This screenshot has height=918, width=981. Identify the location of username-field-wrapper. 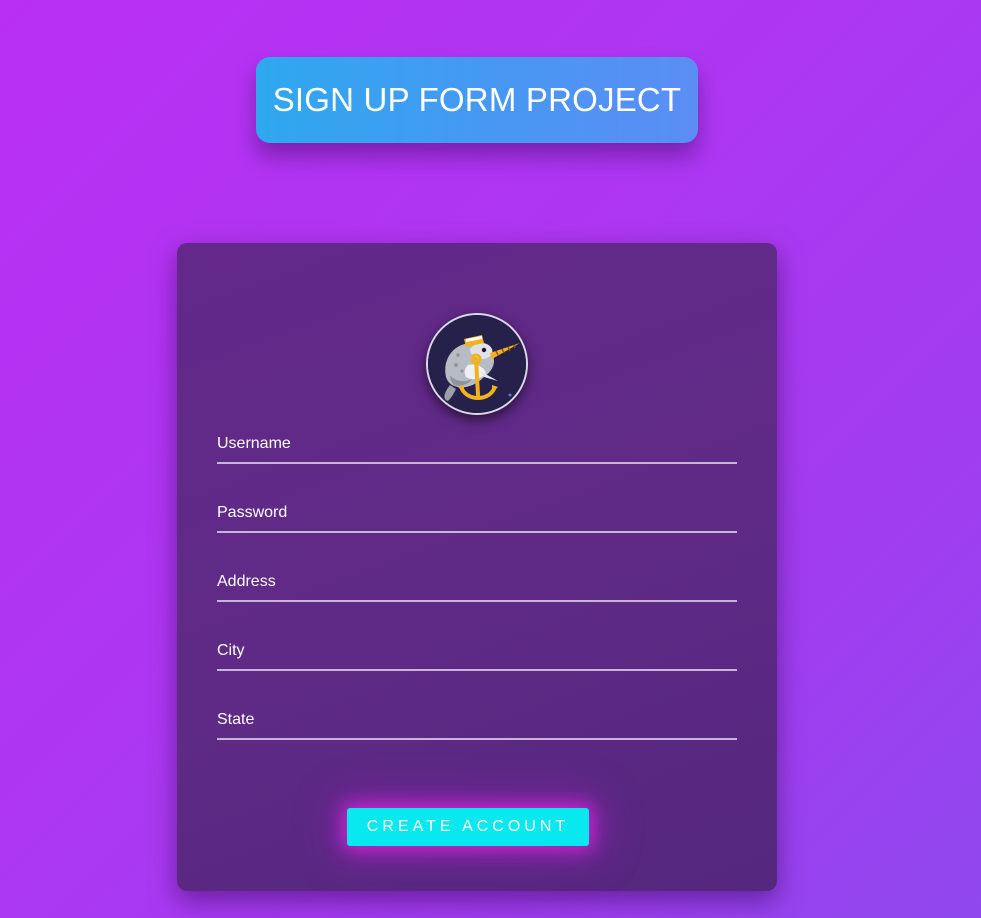
(477, 447).